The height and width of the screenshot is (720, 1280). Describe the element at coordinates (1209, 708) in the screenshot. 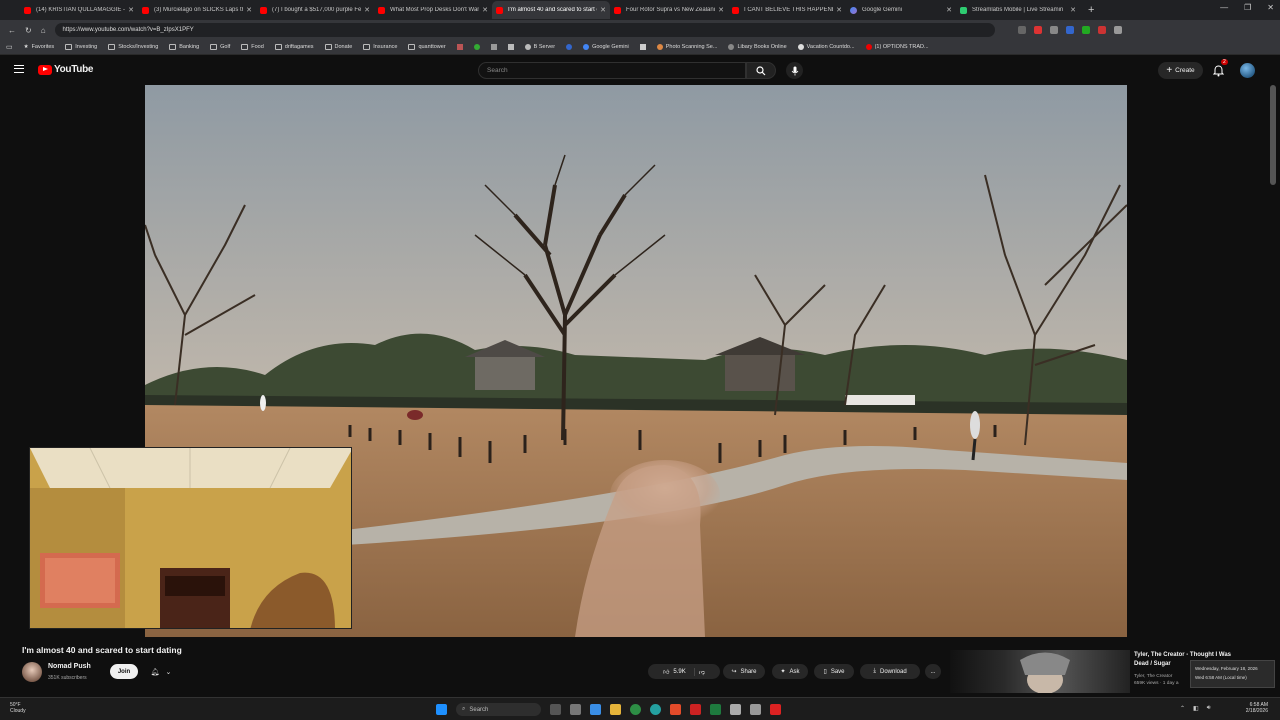

I see `volume-icon: 🔊︎` at that location.